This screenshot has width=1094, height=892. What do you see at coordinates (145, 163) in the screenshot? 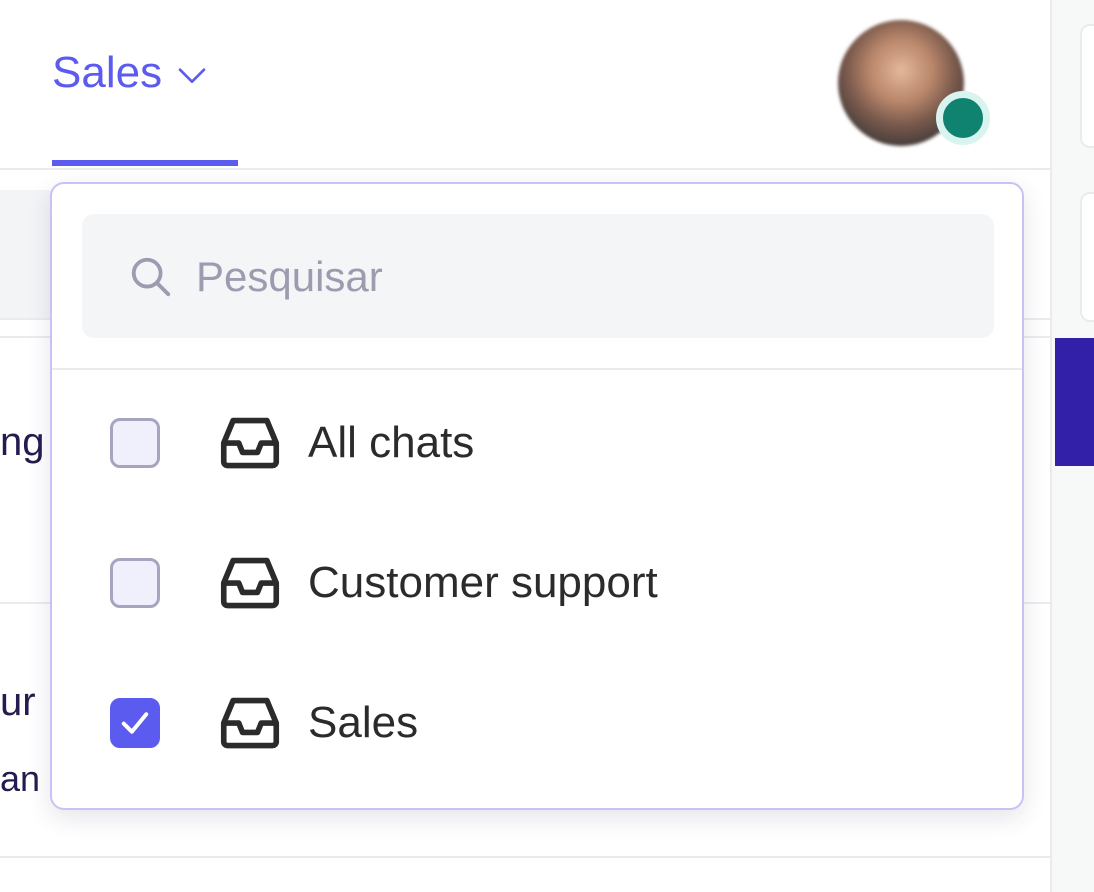
I see `active-tab-indicator` at bounding box center [145, 163].